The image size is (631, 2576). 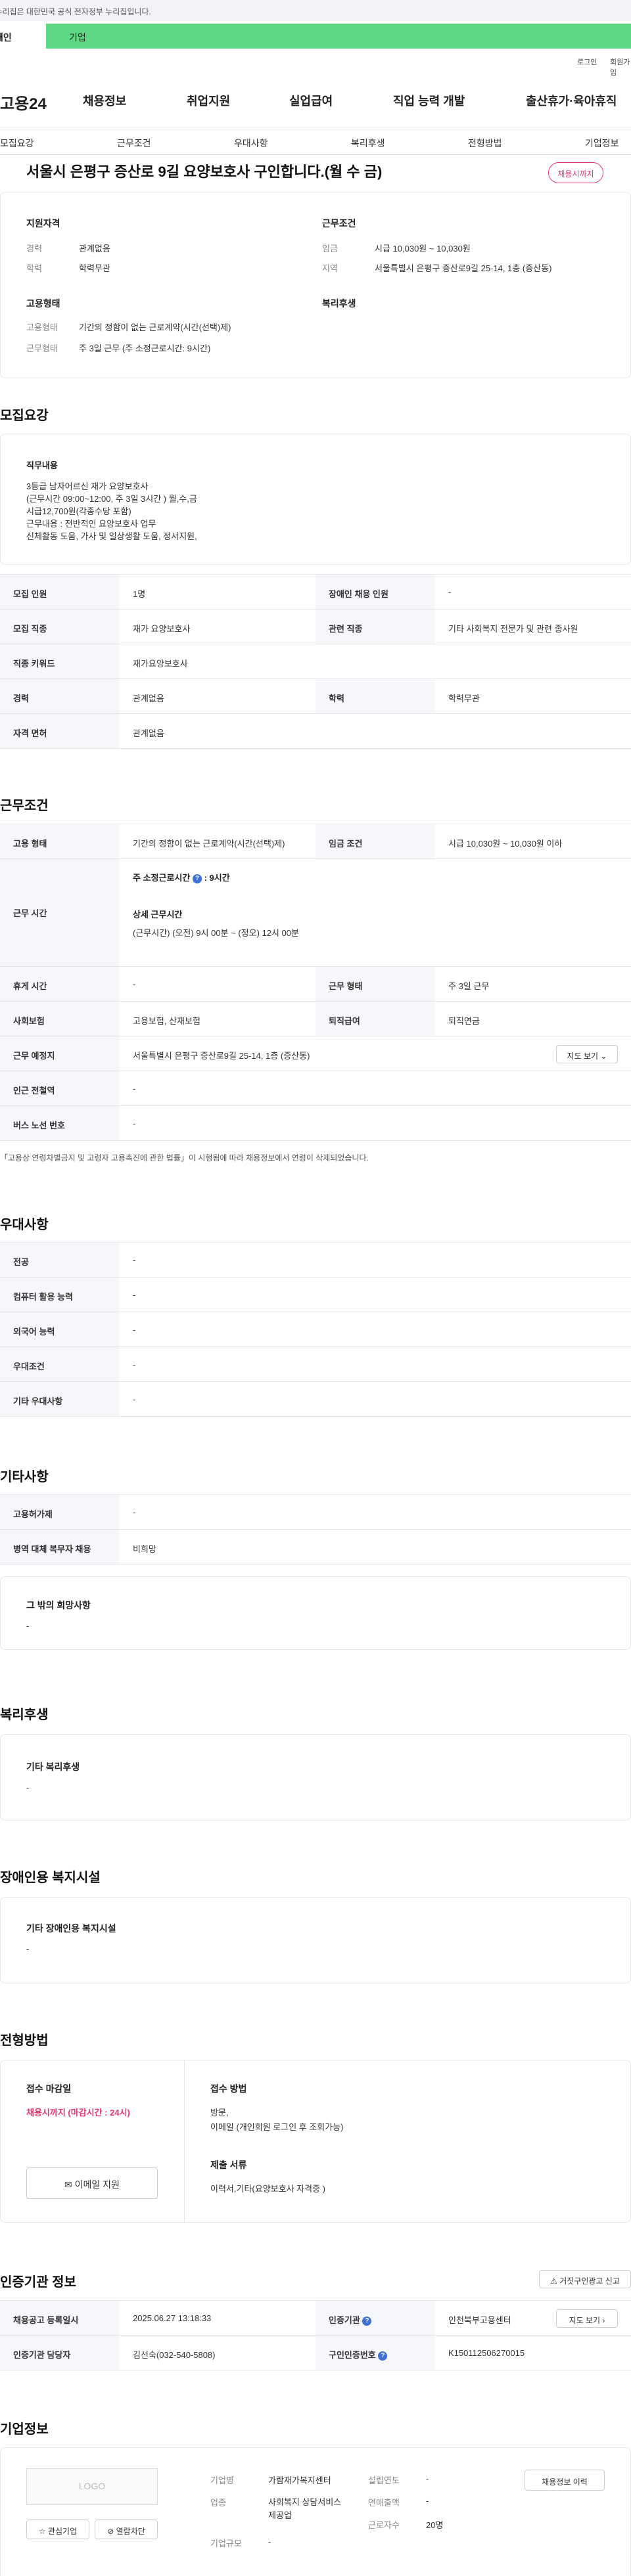 What do you see at coordinates (251, 143) in the screenshot?
I see `lnb-preference: 우대사항` at bounding box center [251, 143].